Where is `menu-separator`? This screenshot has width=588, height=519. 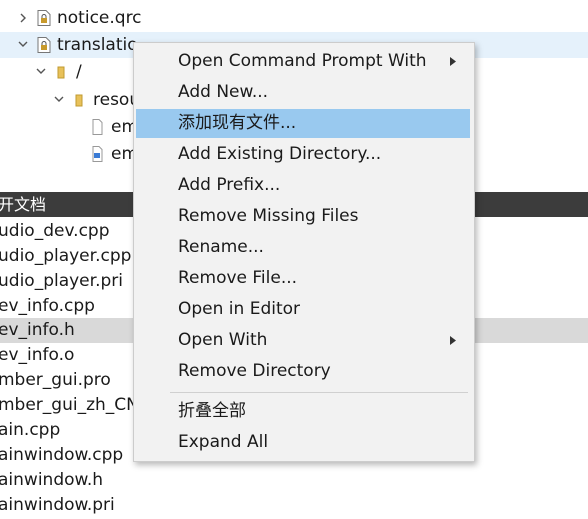 menu-separator is located at coordinates (319, 392).